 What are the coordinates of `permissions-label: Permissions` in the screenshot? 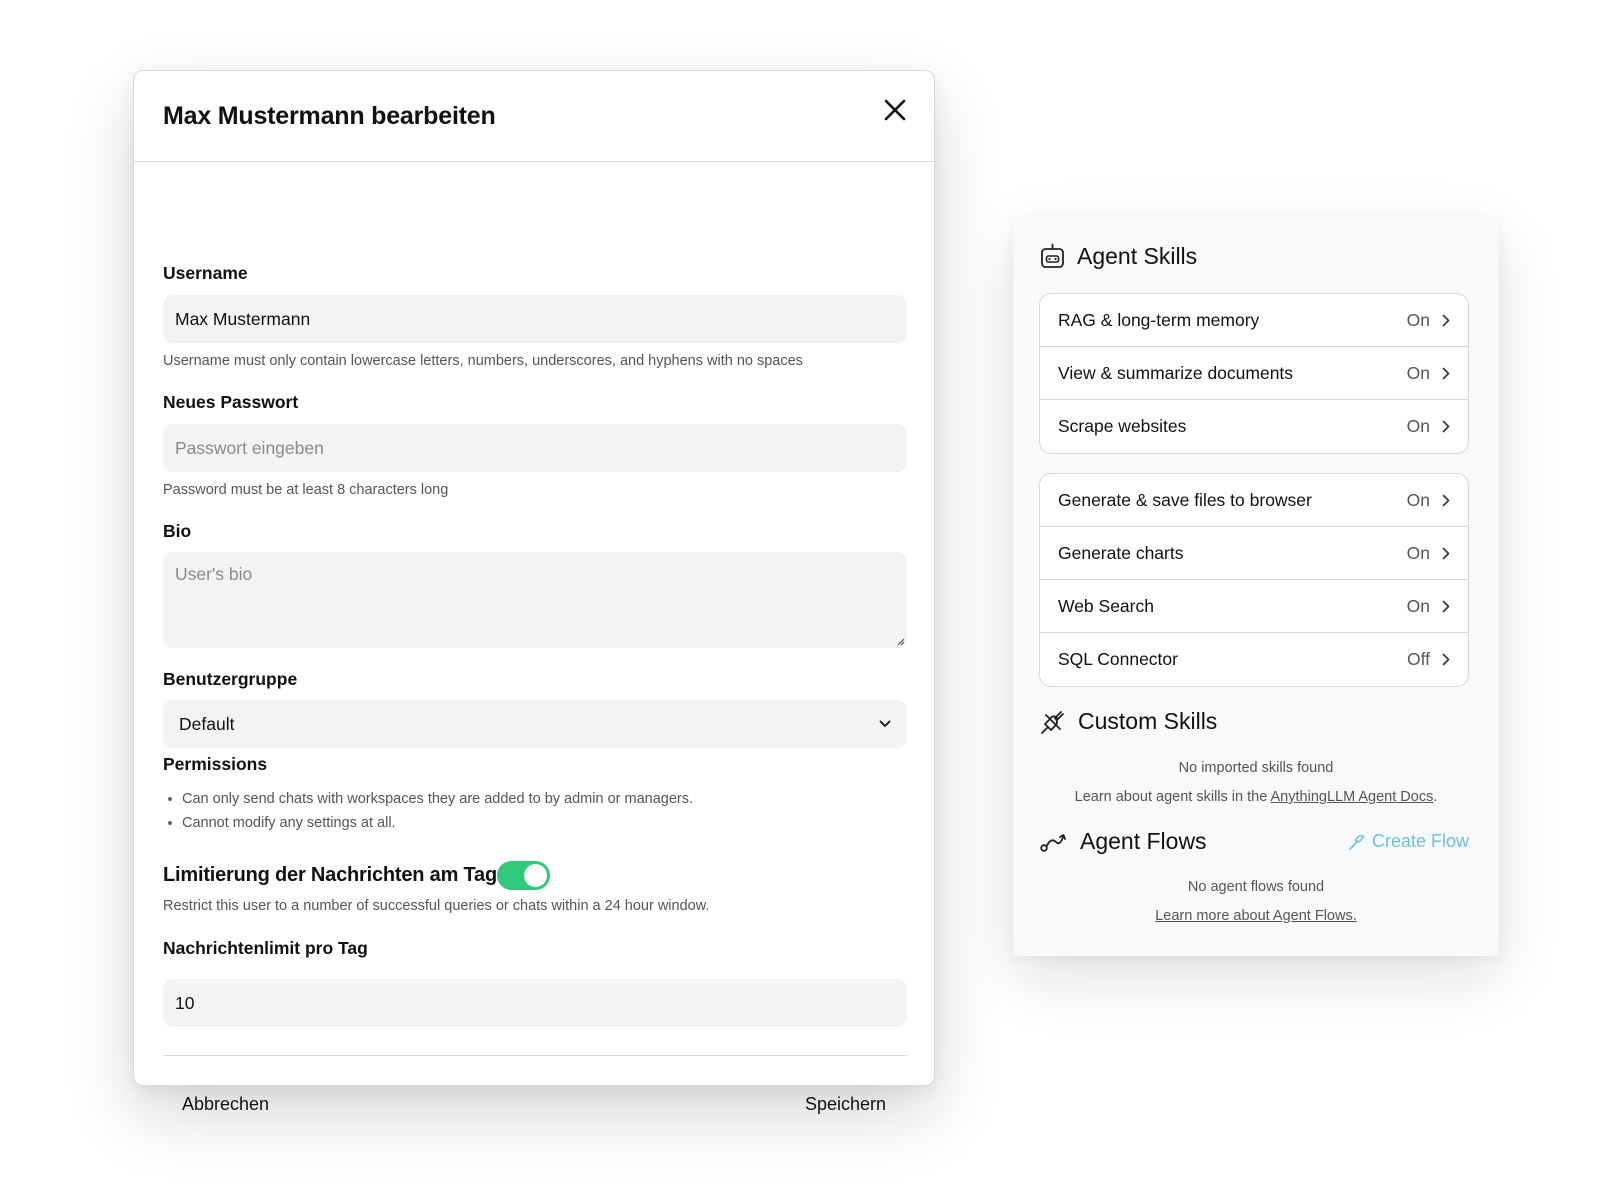 It's located at (215, 764).